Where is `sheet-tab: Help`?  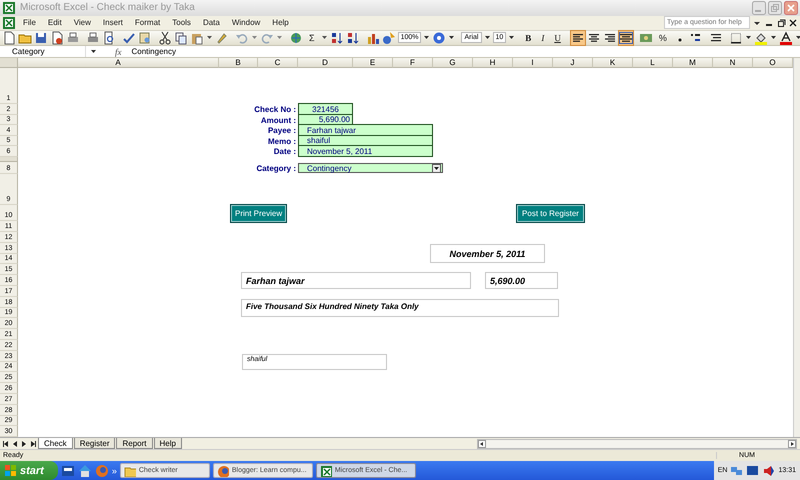
sheet-tab: Help is located at coordinates (168, 444).